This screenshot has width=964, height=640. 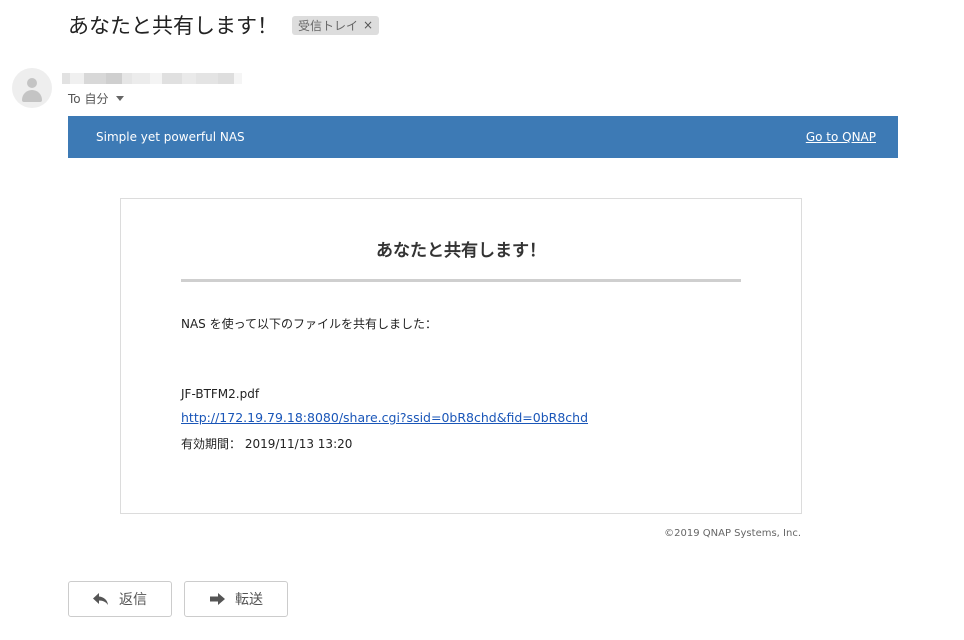 I want to click on email-subject-row: あなたと共有します！ 受信トレイ ×, so click(x=224, y=25).